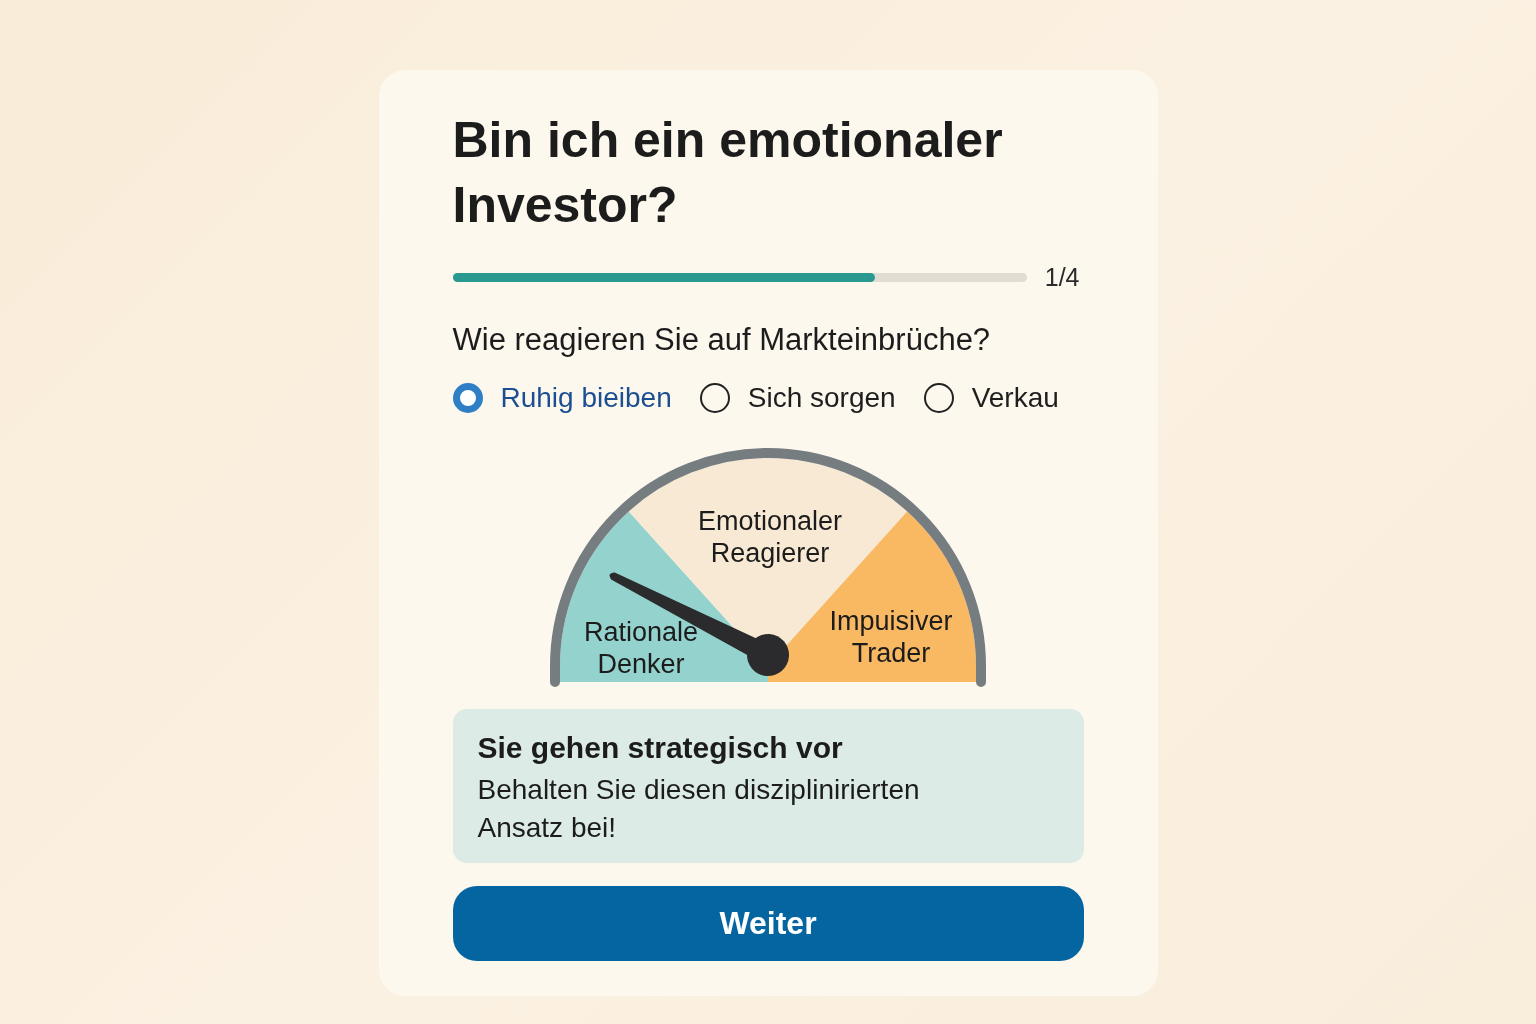  I want to click on question-text: Wie reagieren Sie auf Markteinbrüche?, so click(722, 340).